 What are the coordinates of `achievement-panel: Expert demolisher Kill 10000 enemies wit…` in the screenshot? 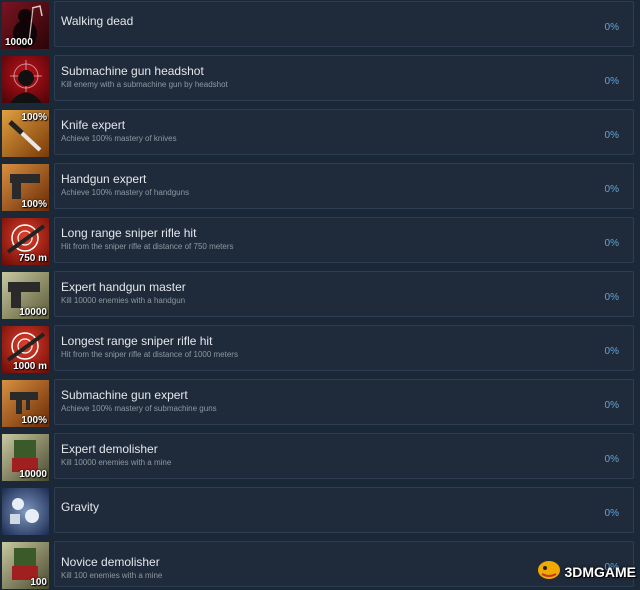 It's located at (344, 456).